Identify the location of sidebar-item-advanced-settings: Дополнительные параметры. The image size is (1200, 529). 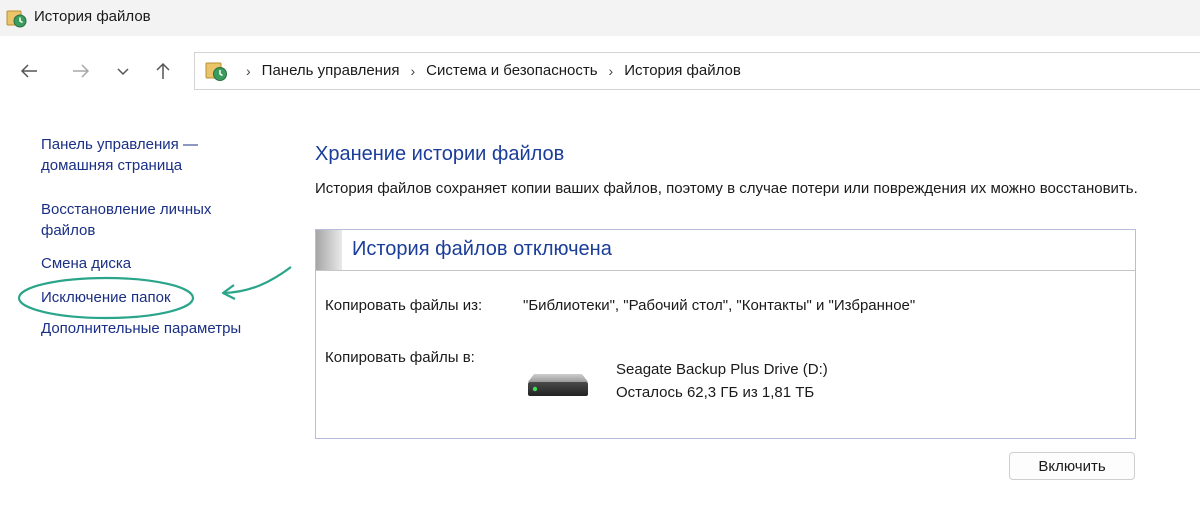
(141, 328).